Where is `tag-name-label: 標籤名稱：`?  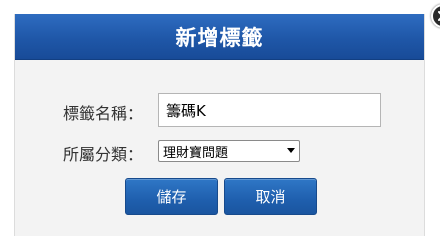 tag-name-label: 標籤名稱： is located at coordinates (103, 113).